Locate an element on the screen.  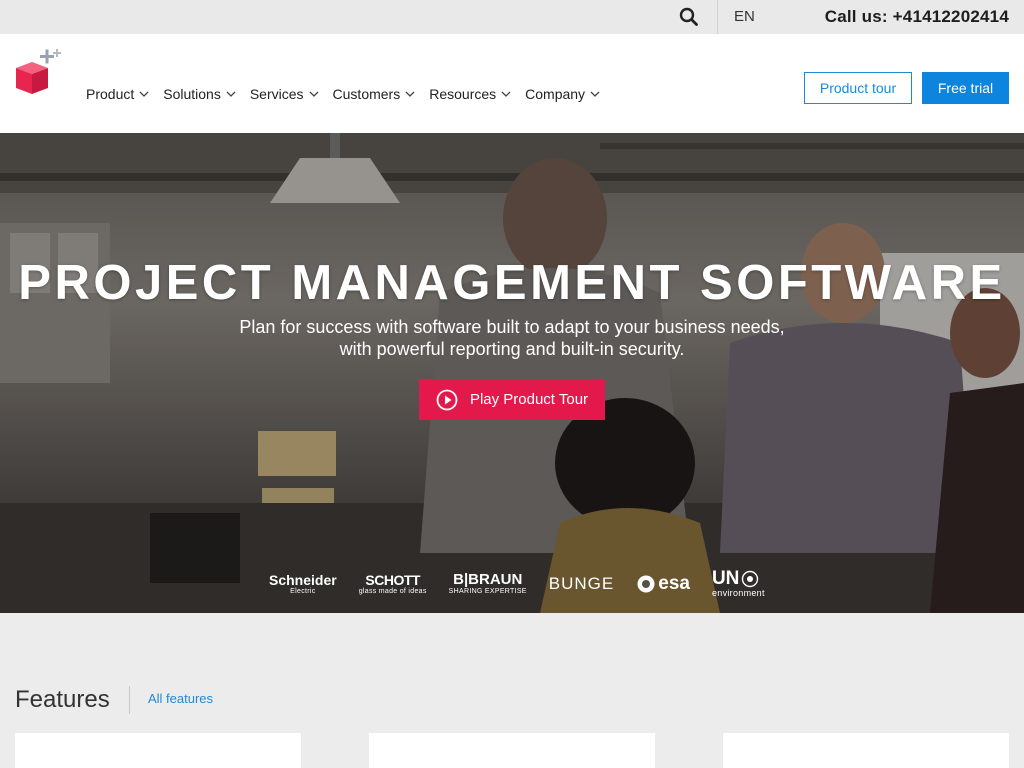
nav-item-resources: Resources is located at coordinates (470, 94).